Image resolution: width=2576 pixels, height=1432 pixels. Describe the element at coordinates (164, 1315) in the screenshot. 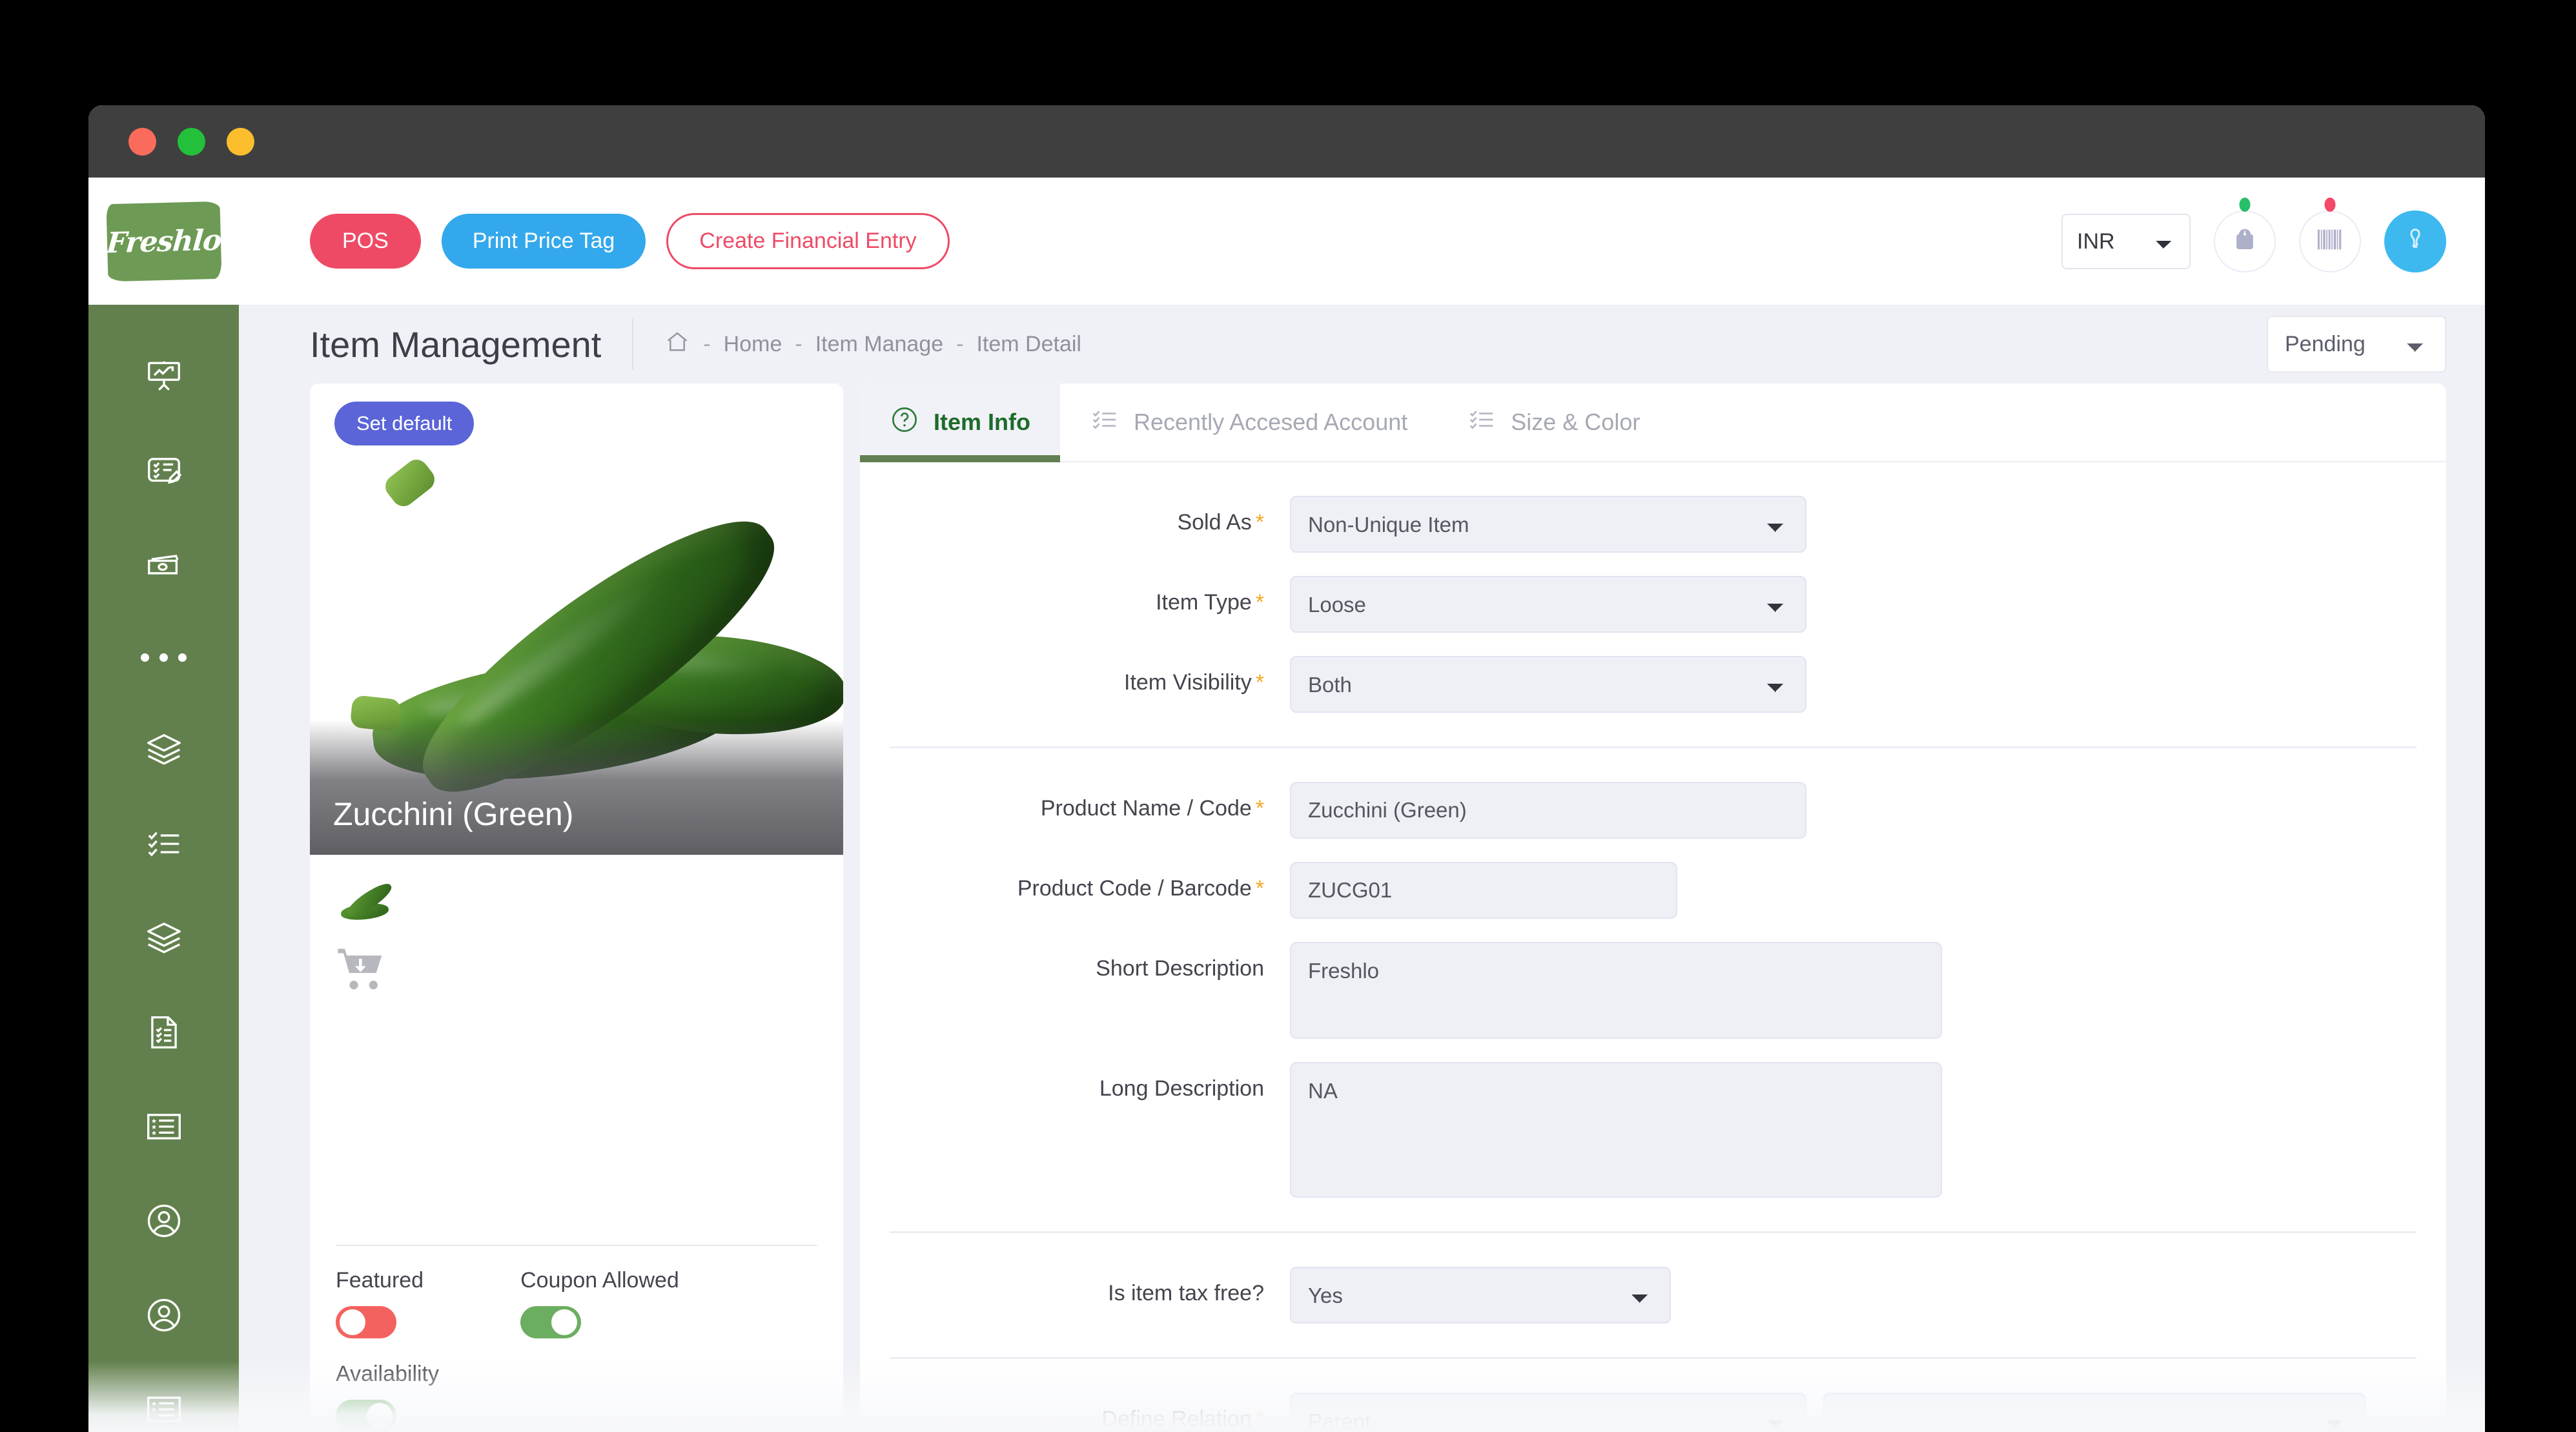

I see `sidebar-item-staff` at that location.